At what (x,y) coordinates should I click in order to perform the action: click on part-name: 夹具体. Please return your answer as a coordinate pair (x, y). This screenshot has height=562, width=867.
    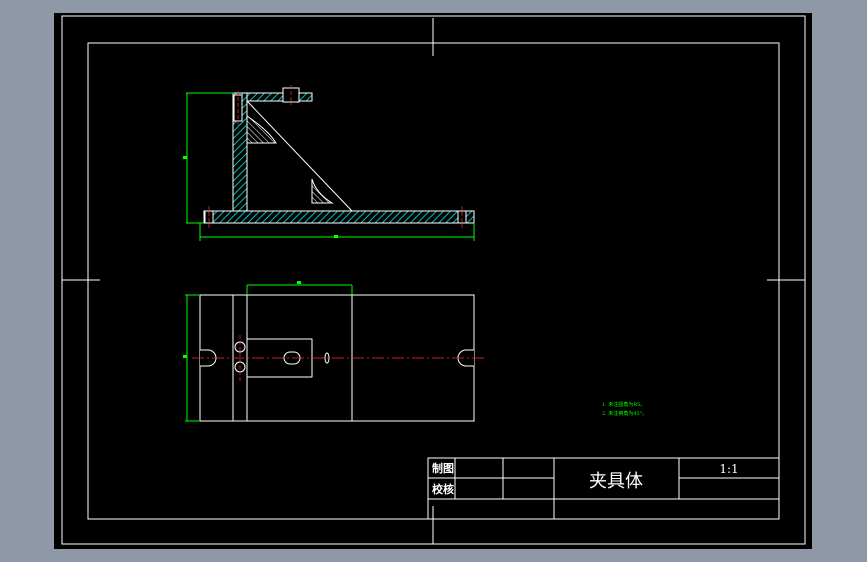
    Looking at the image, I should click on (616, 481).